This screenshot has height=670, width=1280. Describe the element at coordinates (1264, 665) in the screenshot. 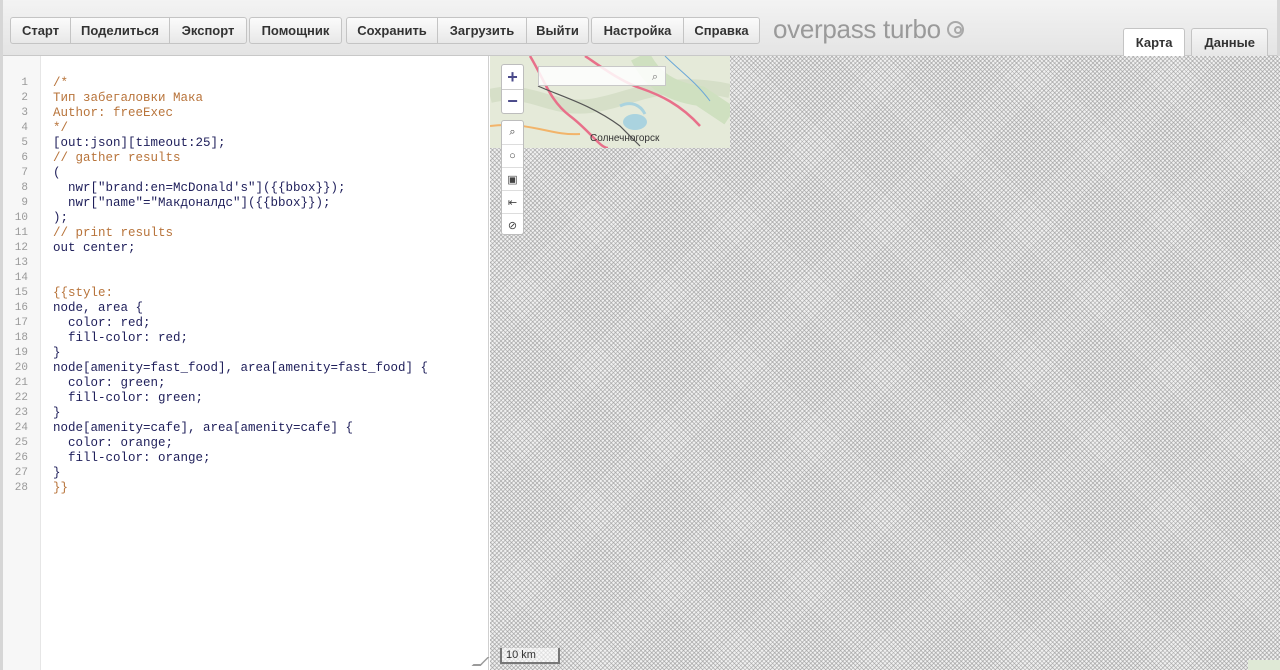

I see `map-attribution` at that location.